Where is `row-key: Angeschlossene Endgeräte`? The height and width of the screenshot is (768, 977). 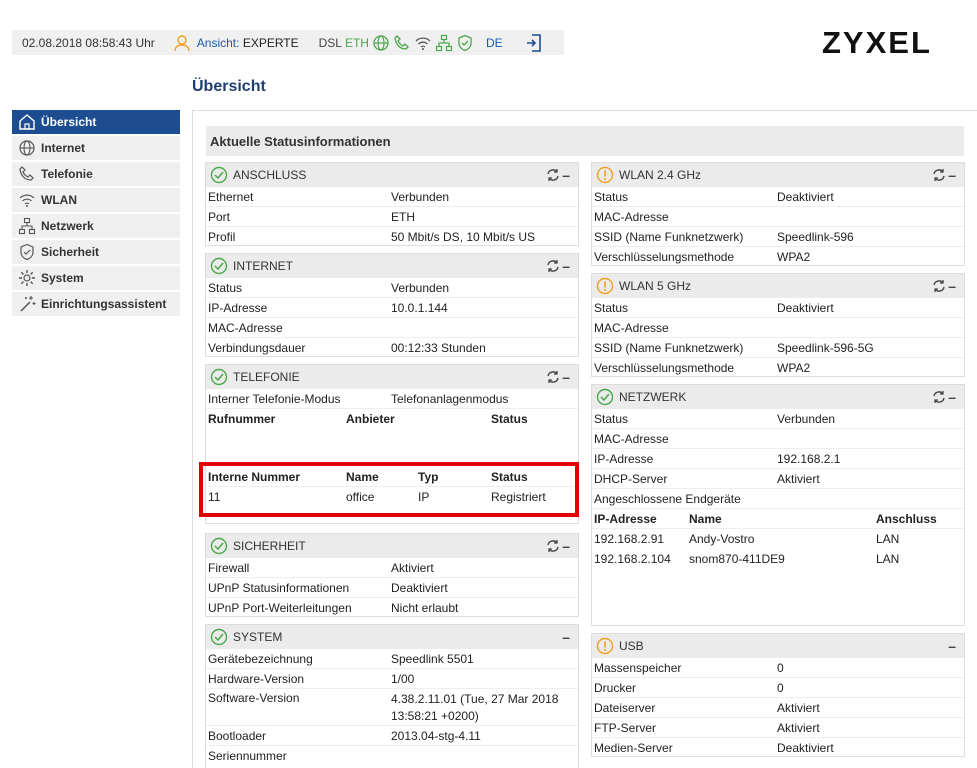
row-key: Angeschlossene Endgeräte is located at coordinates (667, 498).